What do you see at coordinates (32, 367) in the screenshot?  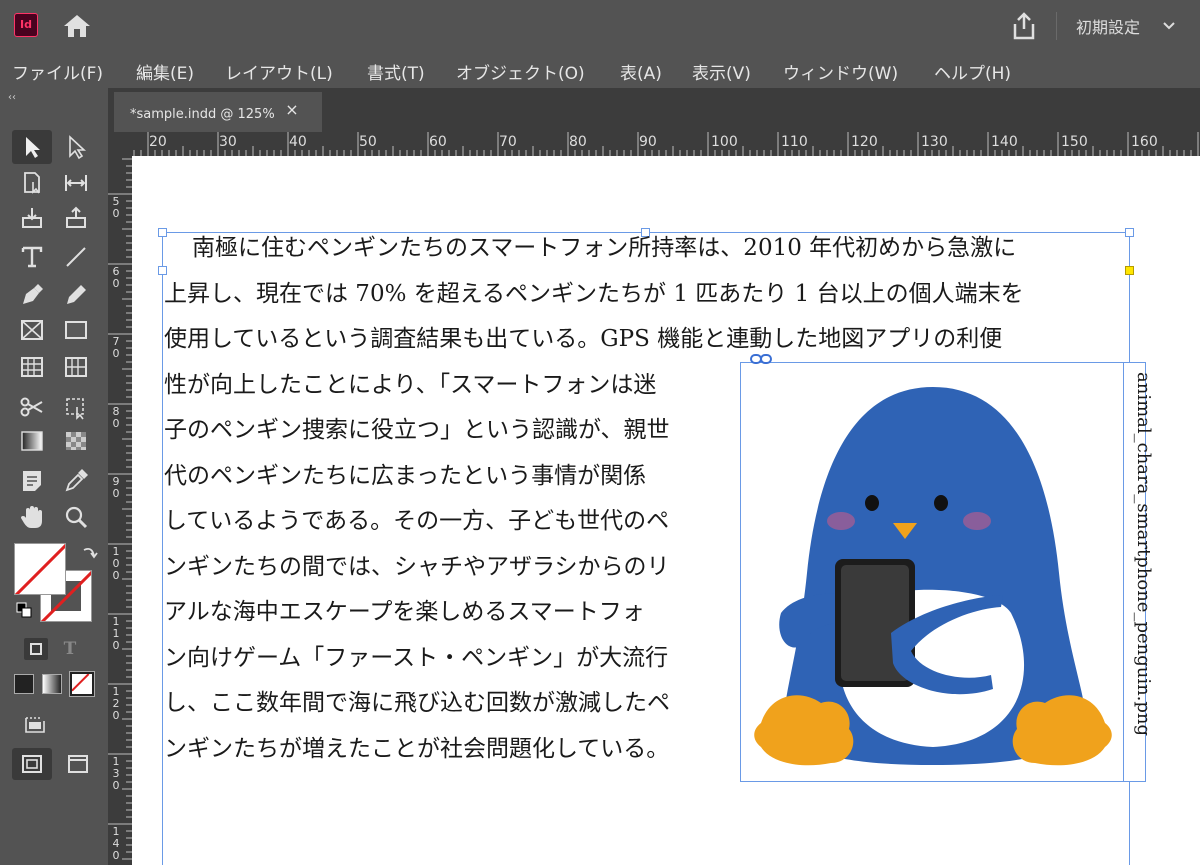 I see `horizontal-grid-tool-icon` at bounding box center [32, 367].